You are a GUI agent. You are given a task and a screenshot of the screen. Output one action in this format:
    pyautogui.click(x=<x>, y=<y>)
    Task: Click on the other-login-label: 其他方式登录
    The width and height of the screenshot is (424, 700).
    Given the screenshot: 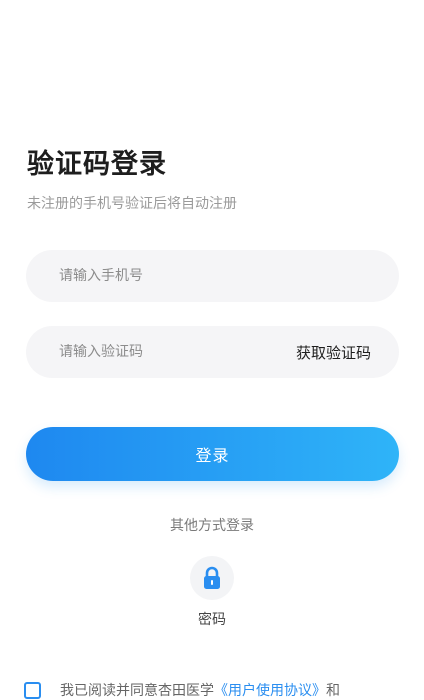 What is the action you would take?
    pyautogui.click(x=212, y=526)
    